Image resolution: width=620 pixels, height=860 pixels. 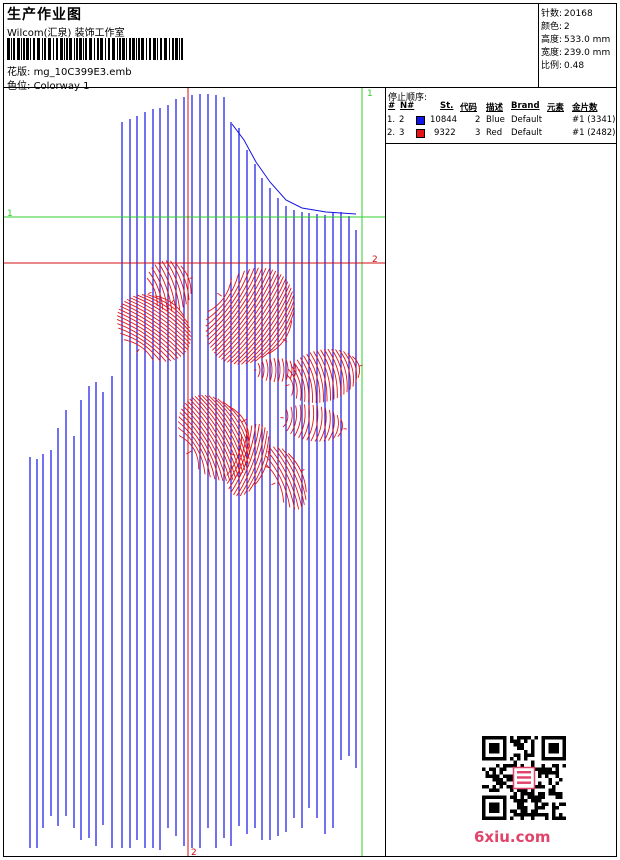 What do you see at coordinates (527, 133) in the screenshot?
I see `row2-brand: Default` at bounding box center [527, 133].